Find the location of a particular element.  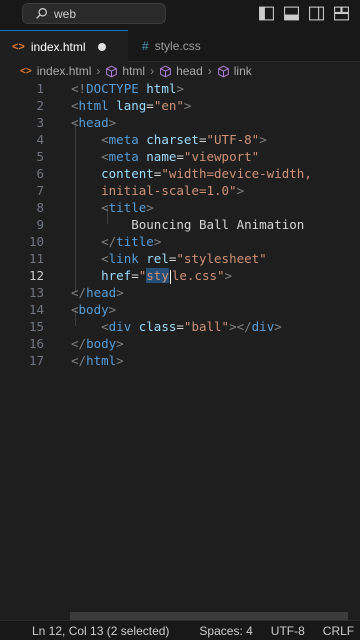

toggle-primary-sidebar-icon is located at coordinates (266, 13).